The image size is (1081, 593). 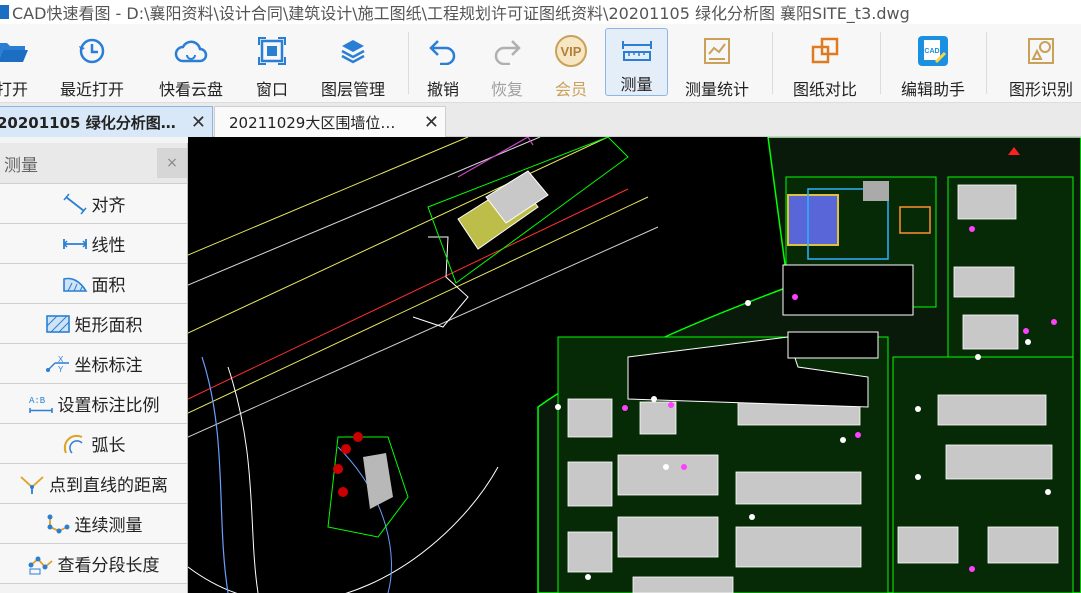 I want to click on vip-member-button: VIP 会员, so click(x=571, y=63).